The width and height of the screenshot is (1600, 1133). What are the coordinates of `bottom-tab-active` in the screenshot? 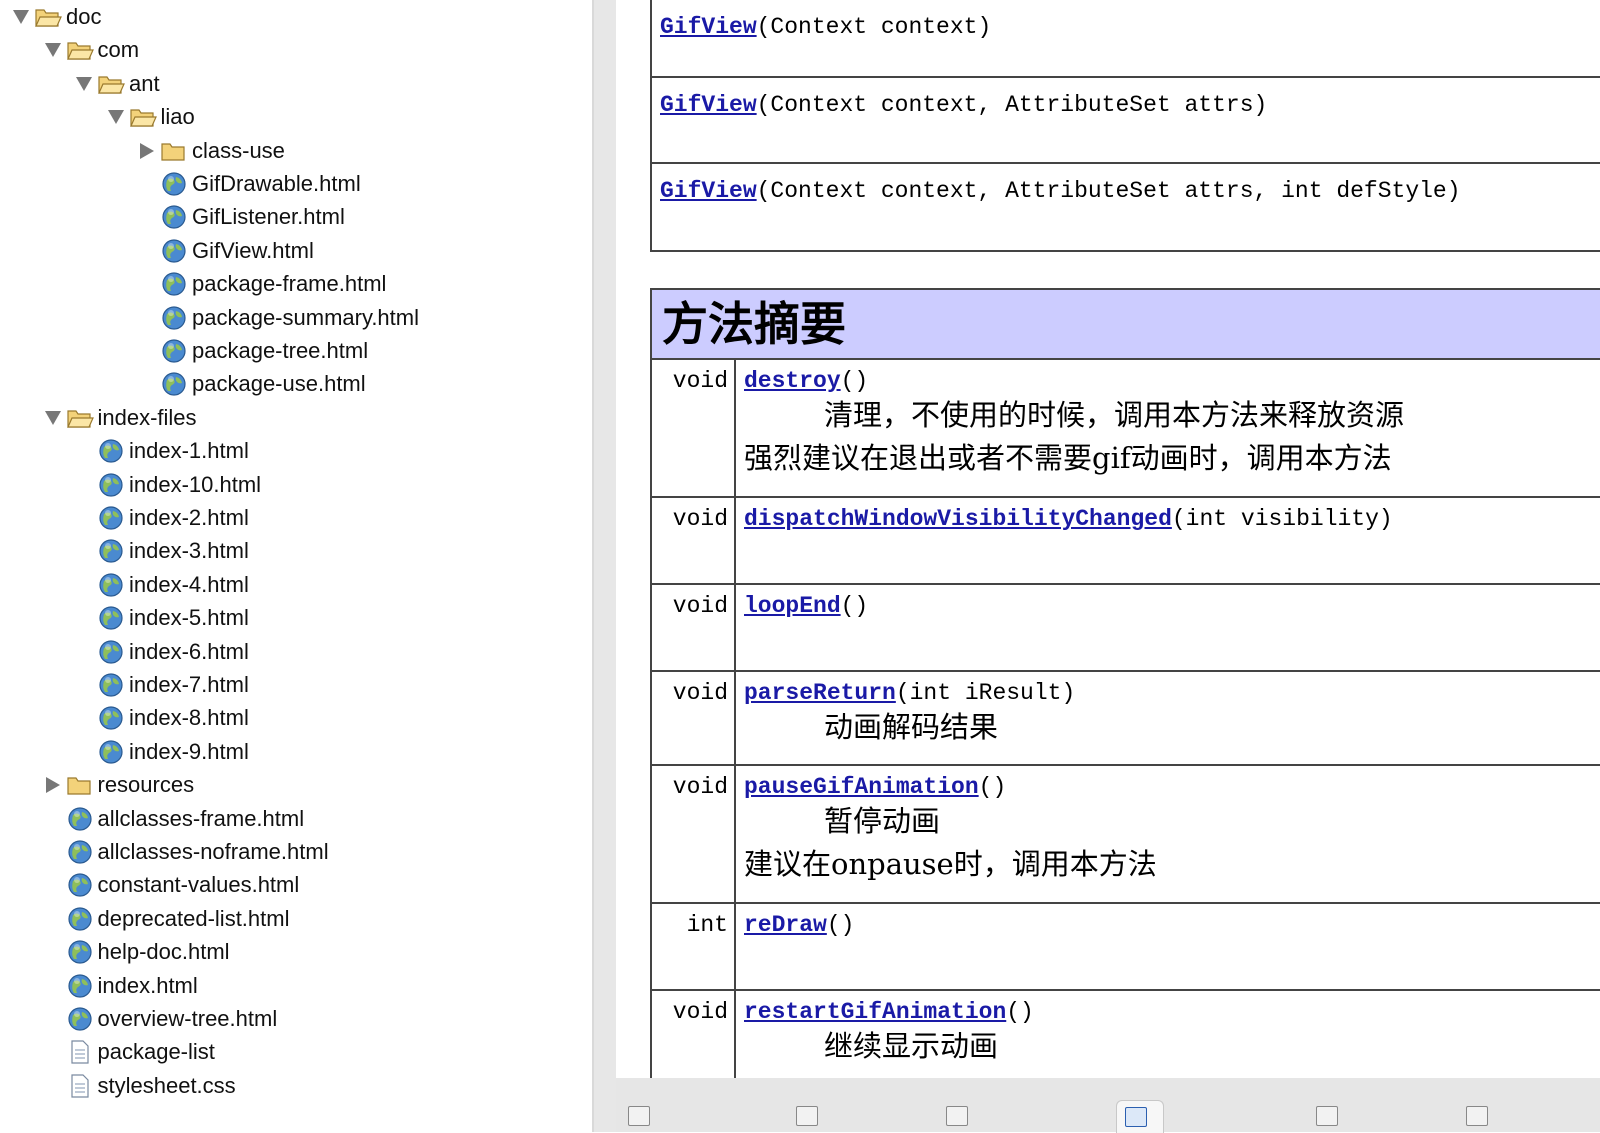 It's located at (1140, 1116).